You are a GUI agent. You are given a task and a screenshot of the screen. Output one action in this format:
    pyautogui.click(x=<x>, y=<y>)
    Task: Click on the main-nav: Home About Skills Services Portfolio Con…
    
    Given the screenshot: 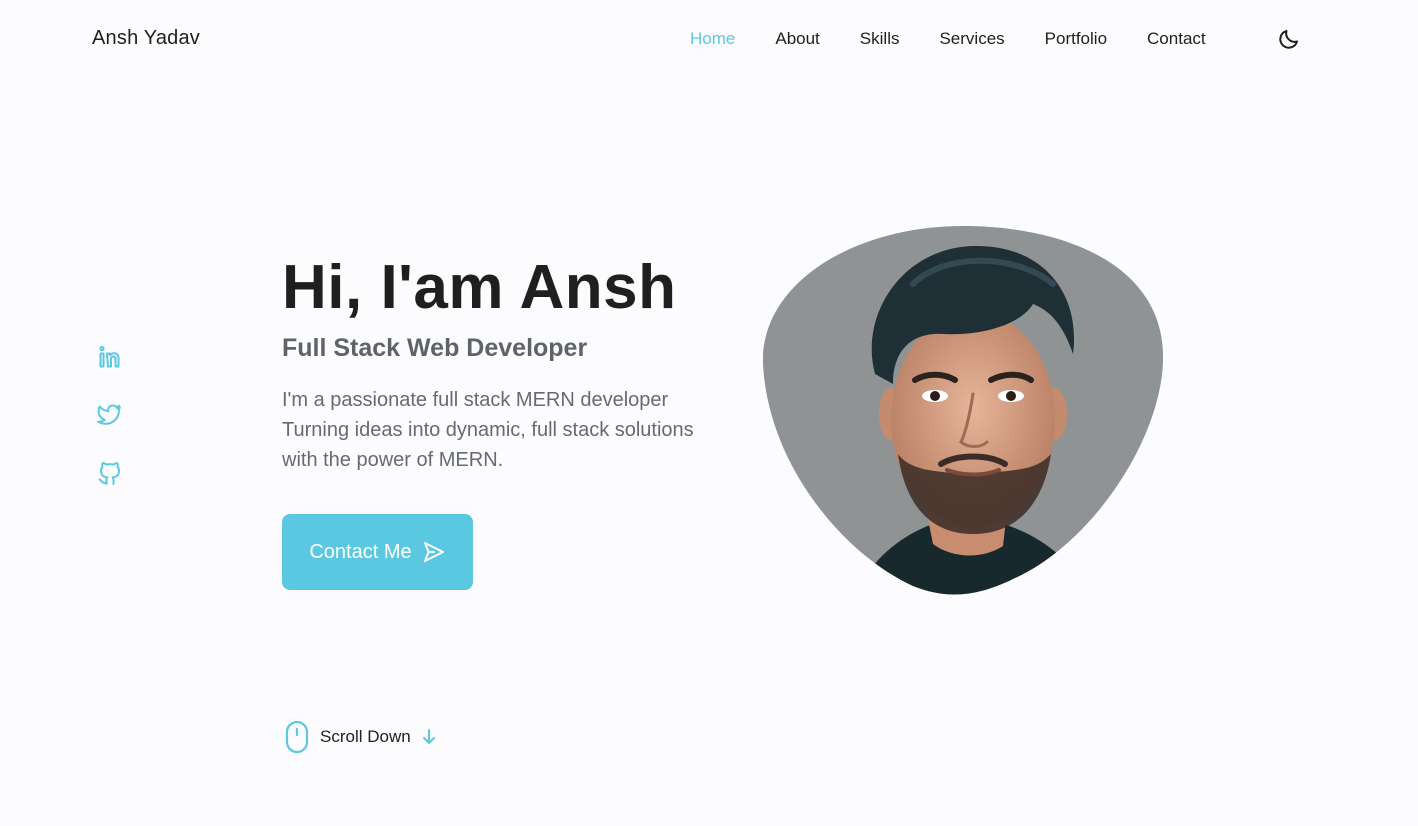 What is the action you would take?
    pyautogui.click(x=968, y=39)
    